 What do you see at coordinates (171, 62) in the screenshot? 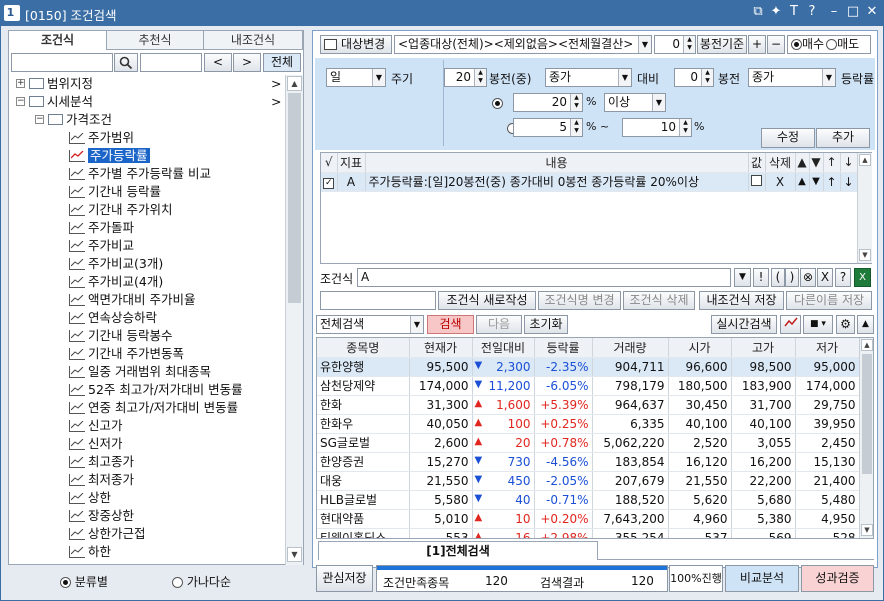
I see `search-text-input` at bounding box center [171, 62].